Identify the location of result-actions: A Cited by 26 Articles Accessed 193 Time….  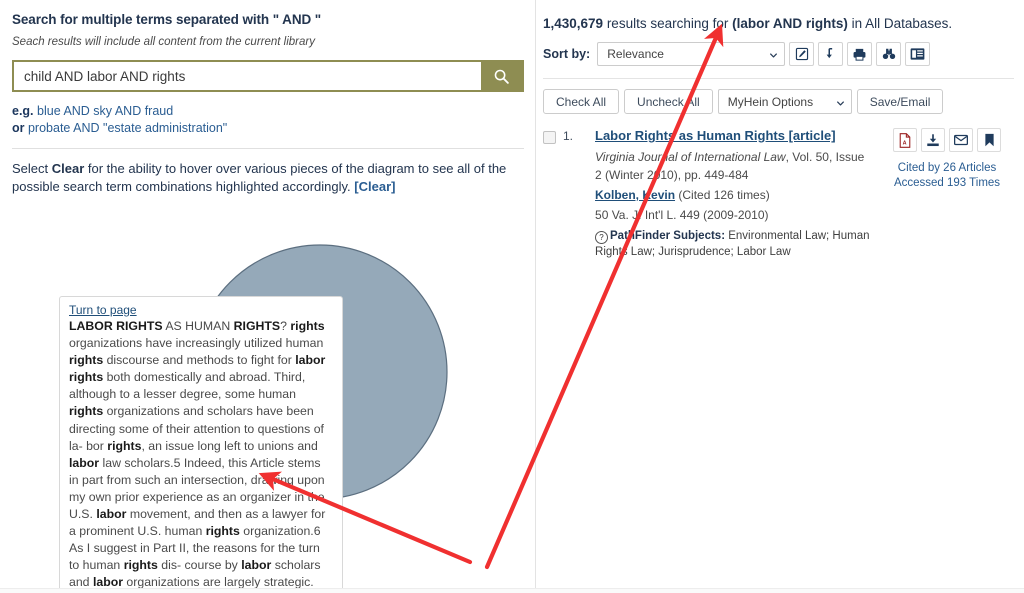
(947, 194).